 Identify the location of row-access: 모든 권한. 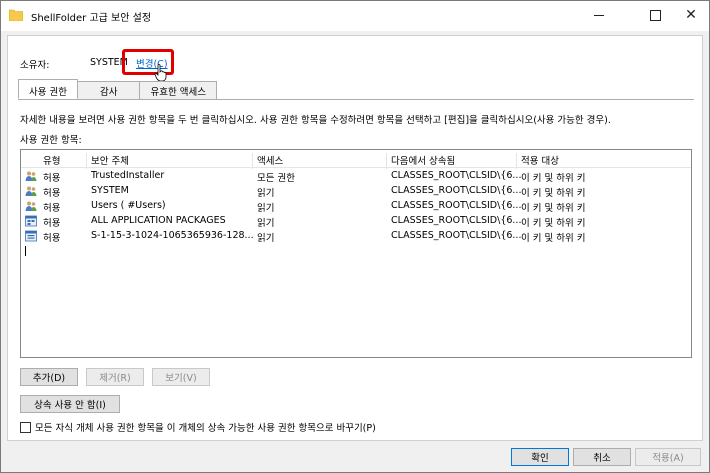
(276, 178).